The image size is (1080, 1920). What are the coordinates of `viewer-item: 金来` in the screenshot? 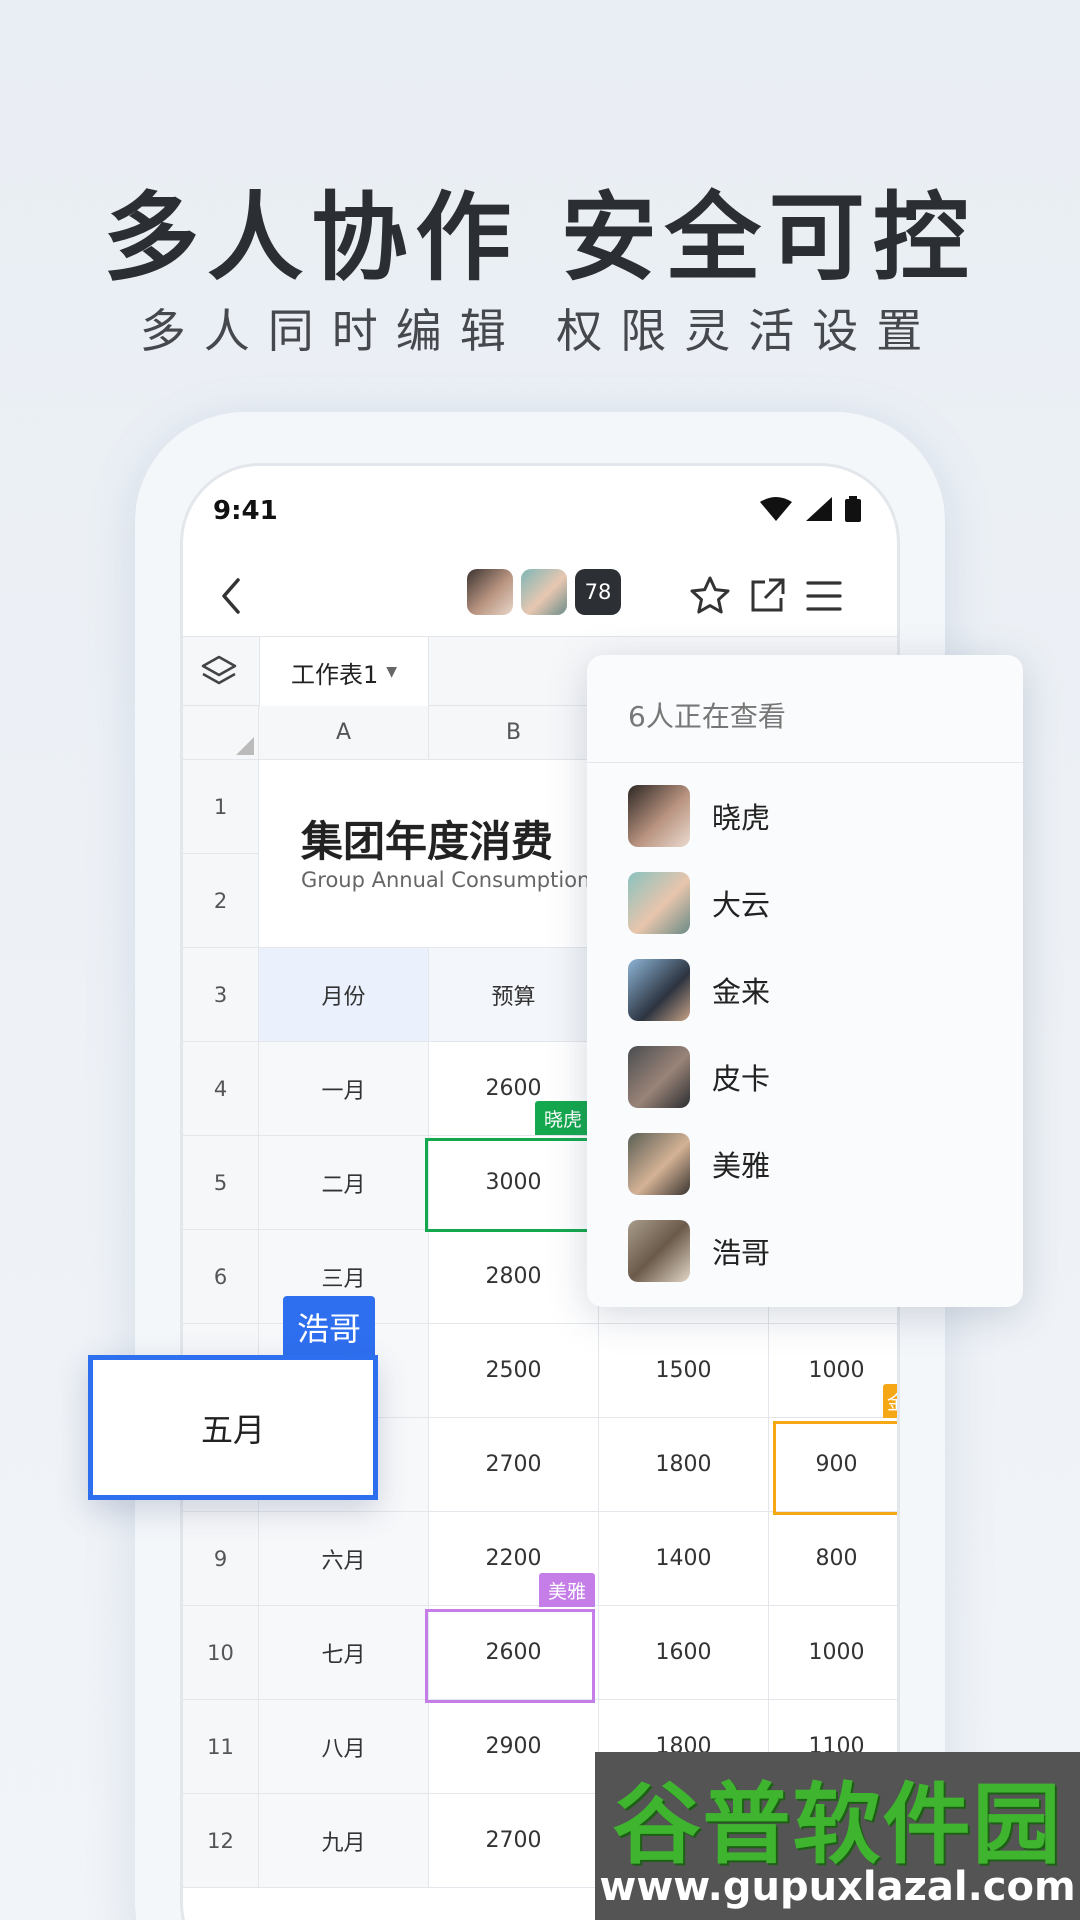 It's located at (699, 990).